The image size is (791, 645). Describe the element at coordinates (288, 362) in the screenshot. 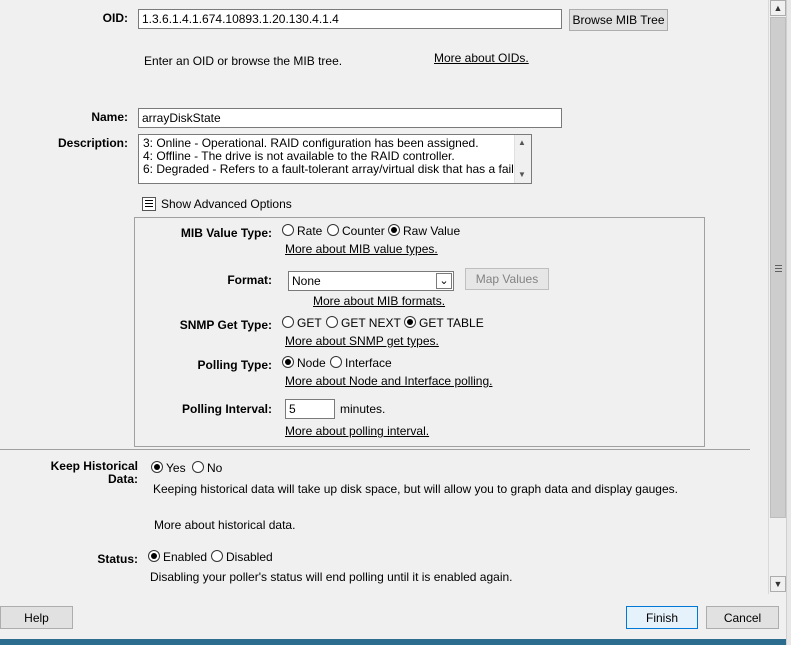

I see `node-radio` at that location.